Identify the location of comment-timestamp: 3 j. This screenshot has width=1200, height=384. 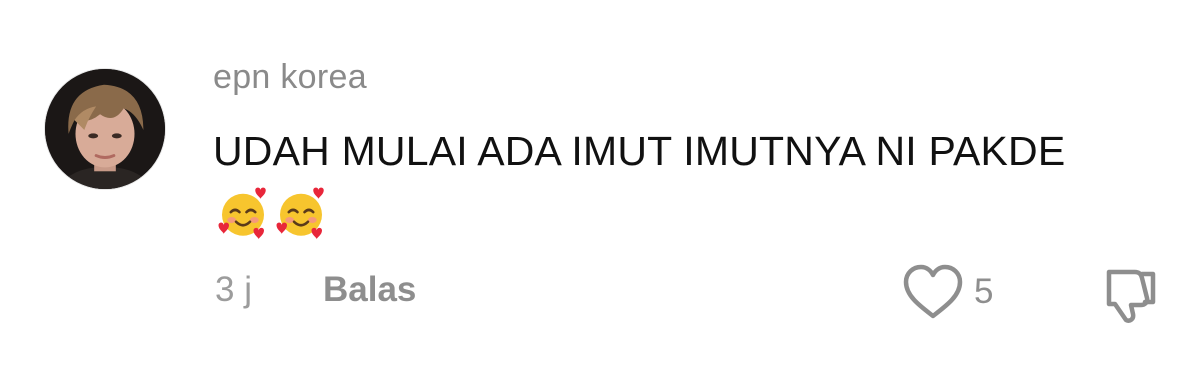
(233, 289).